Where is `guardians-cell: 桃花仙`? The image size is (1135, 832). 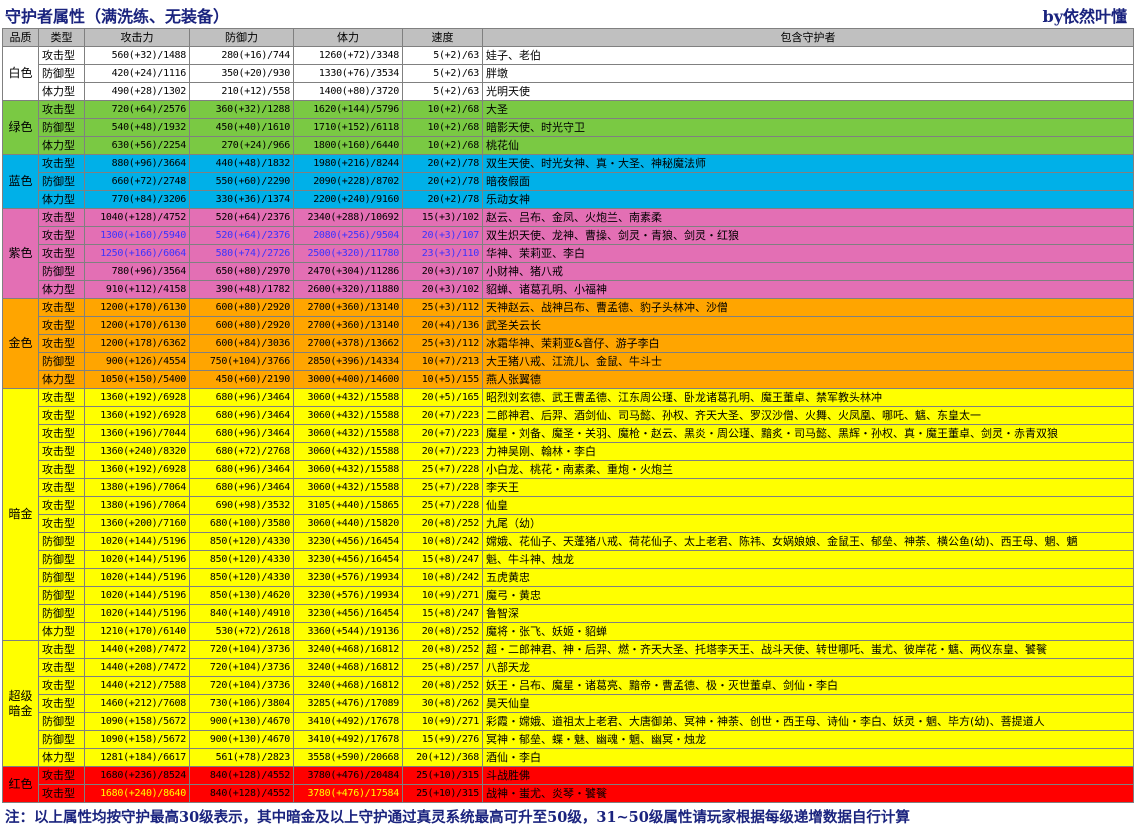
guardians-cell: 桃花仙 is located at coordinates (808, 145).